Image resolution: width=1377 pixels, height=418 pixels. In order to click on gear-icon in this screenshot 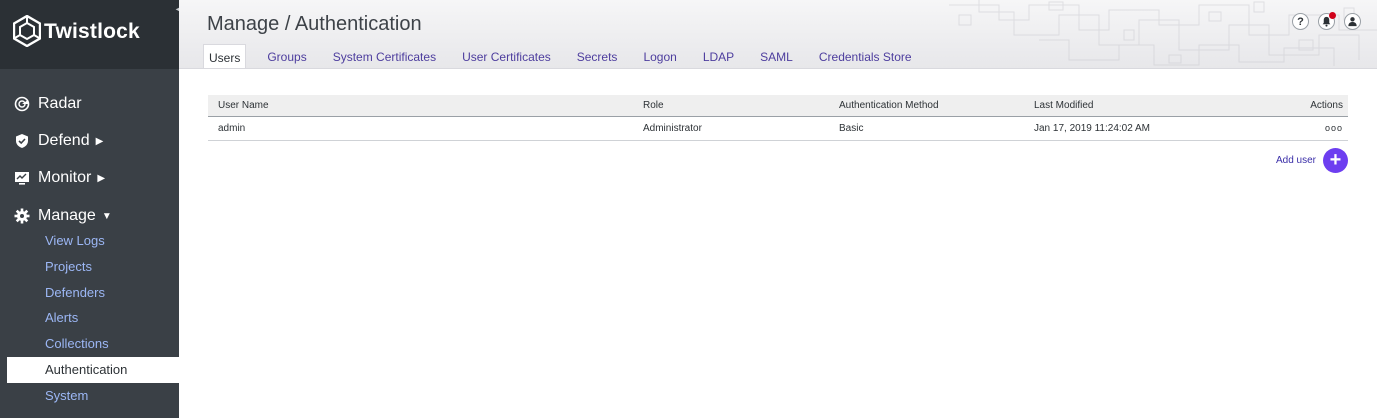, I will do `click(22, 216)`.